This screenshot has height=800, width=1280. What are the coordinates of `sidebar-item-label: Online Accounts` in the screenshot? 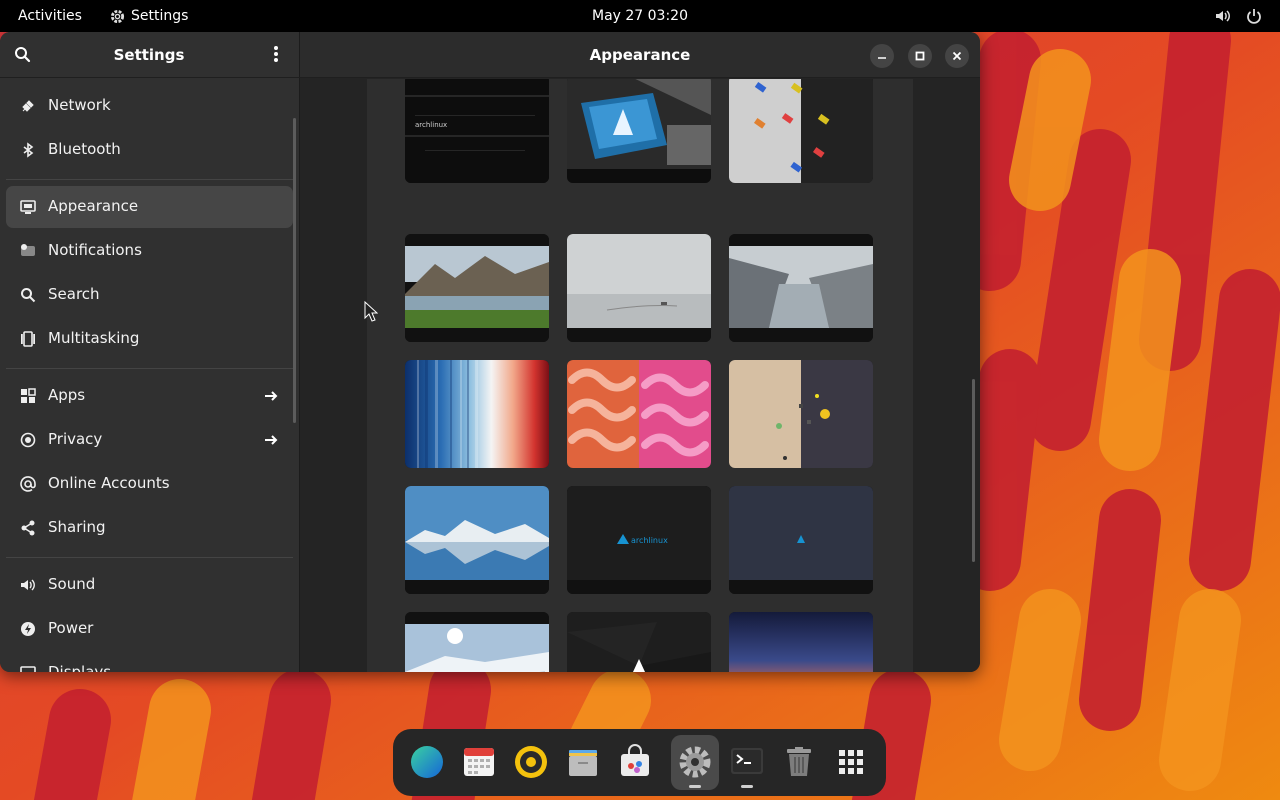 It's located at (109, 483).